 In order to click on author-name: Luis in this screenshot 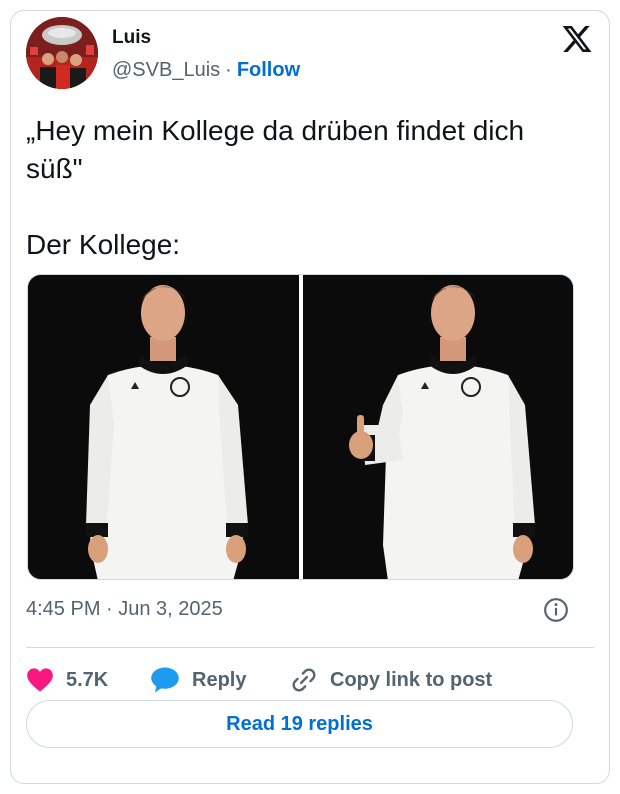, I will do `click(131, 38)`.